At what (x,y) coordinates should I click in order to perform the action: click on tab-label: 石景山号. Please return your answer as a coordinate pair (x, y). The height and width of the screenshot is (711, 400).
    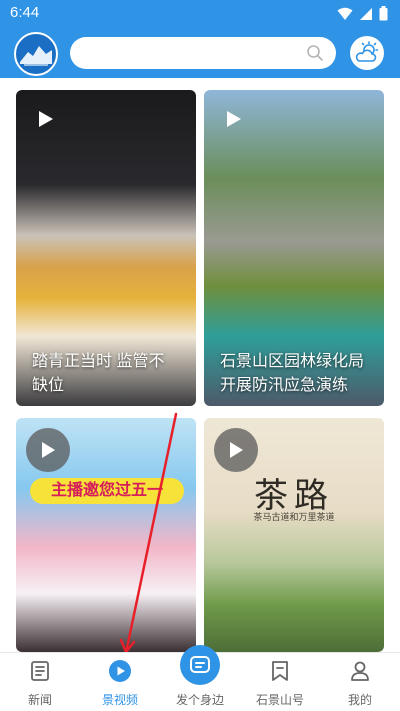
    Looking at the image, I should click on (279, 700).